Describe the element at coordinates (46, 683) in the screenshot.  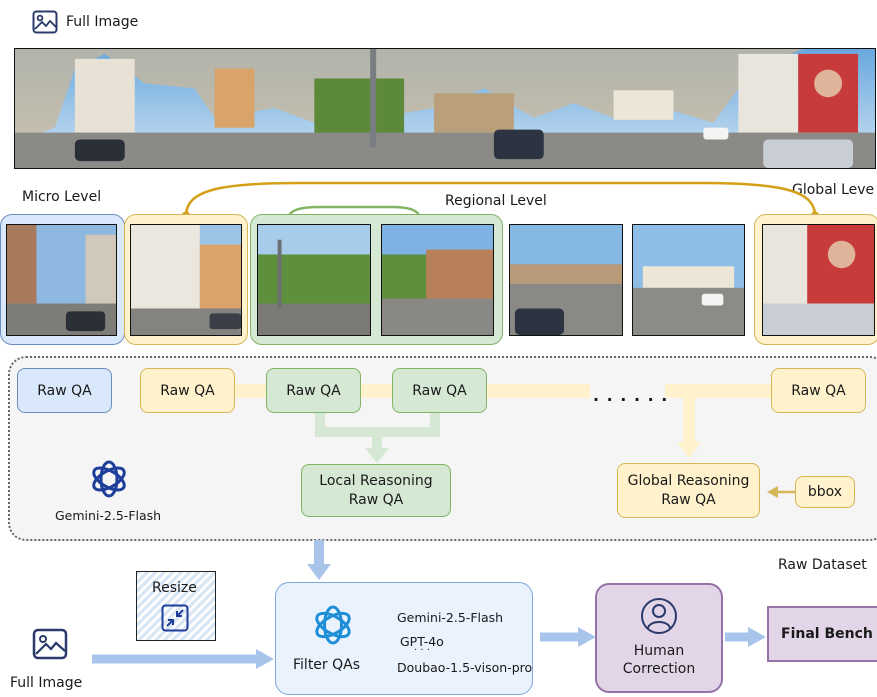
I see `bottom-full-image-label: Full Image` at that location.